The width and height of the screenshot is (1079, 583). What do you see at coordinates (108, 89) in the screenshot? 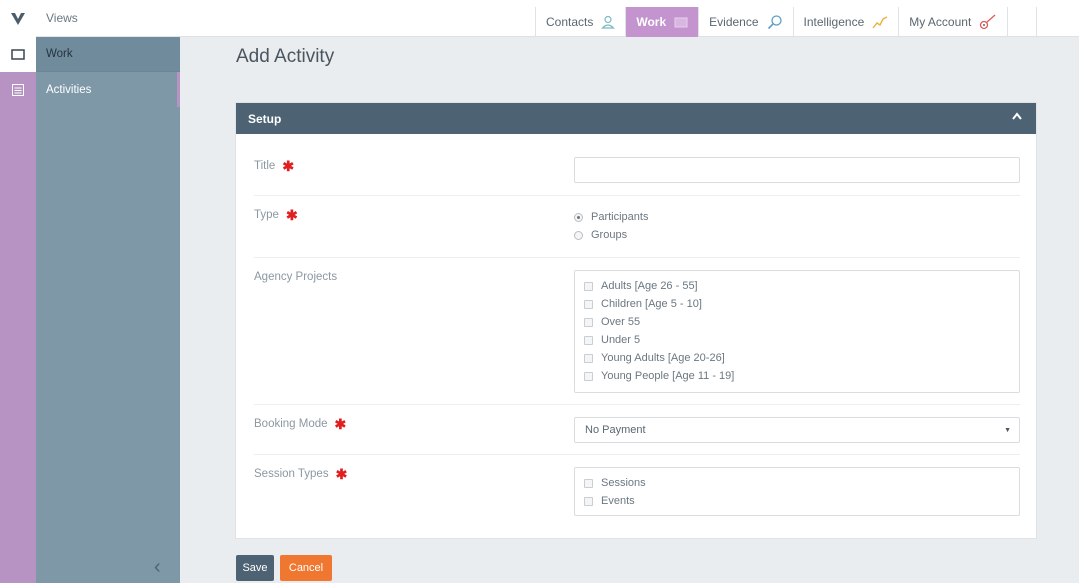
I see `sidebar-item-activities: Activities` at bounding box center [108, 89].